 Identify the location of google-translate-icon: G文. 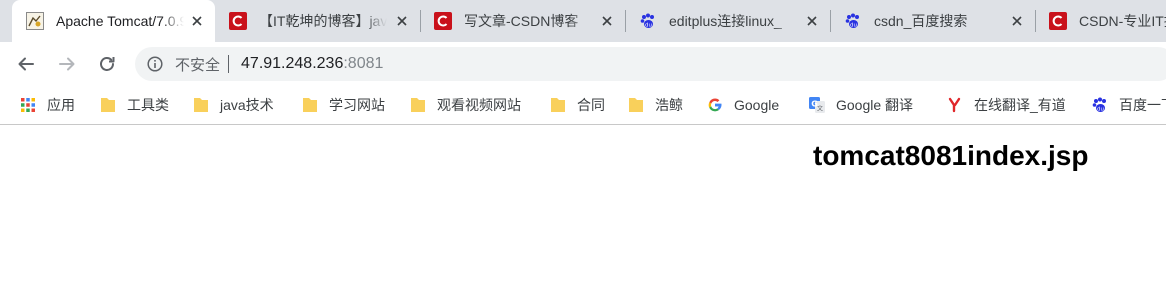
(817, 105).